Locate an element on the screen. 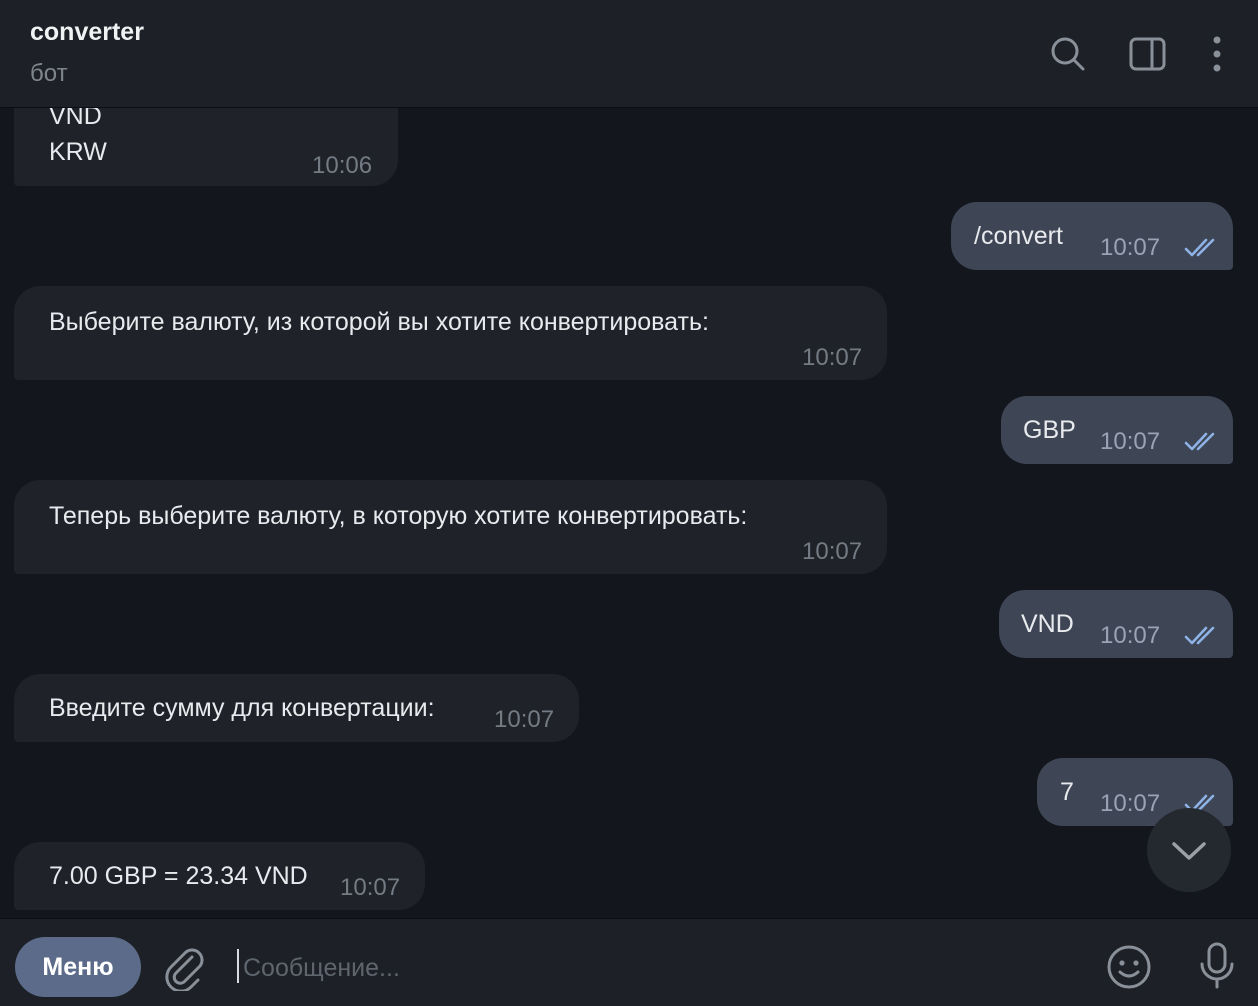 This screenshot has height=1006, width=1258. message-composer: Меню is located at coordinates (629, 962).